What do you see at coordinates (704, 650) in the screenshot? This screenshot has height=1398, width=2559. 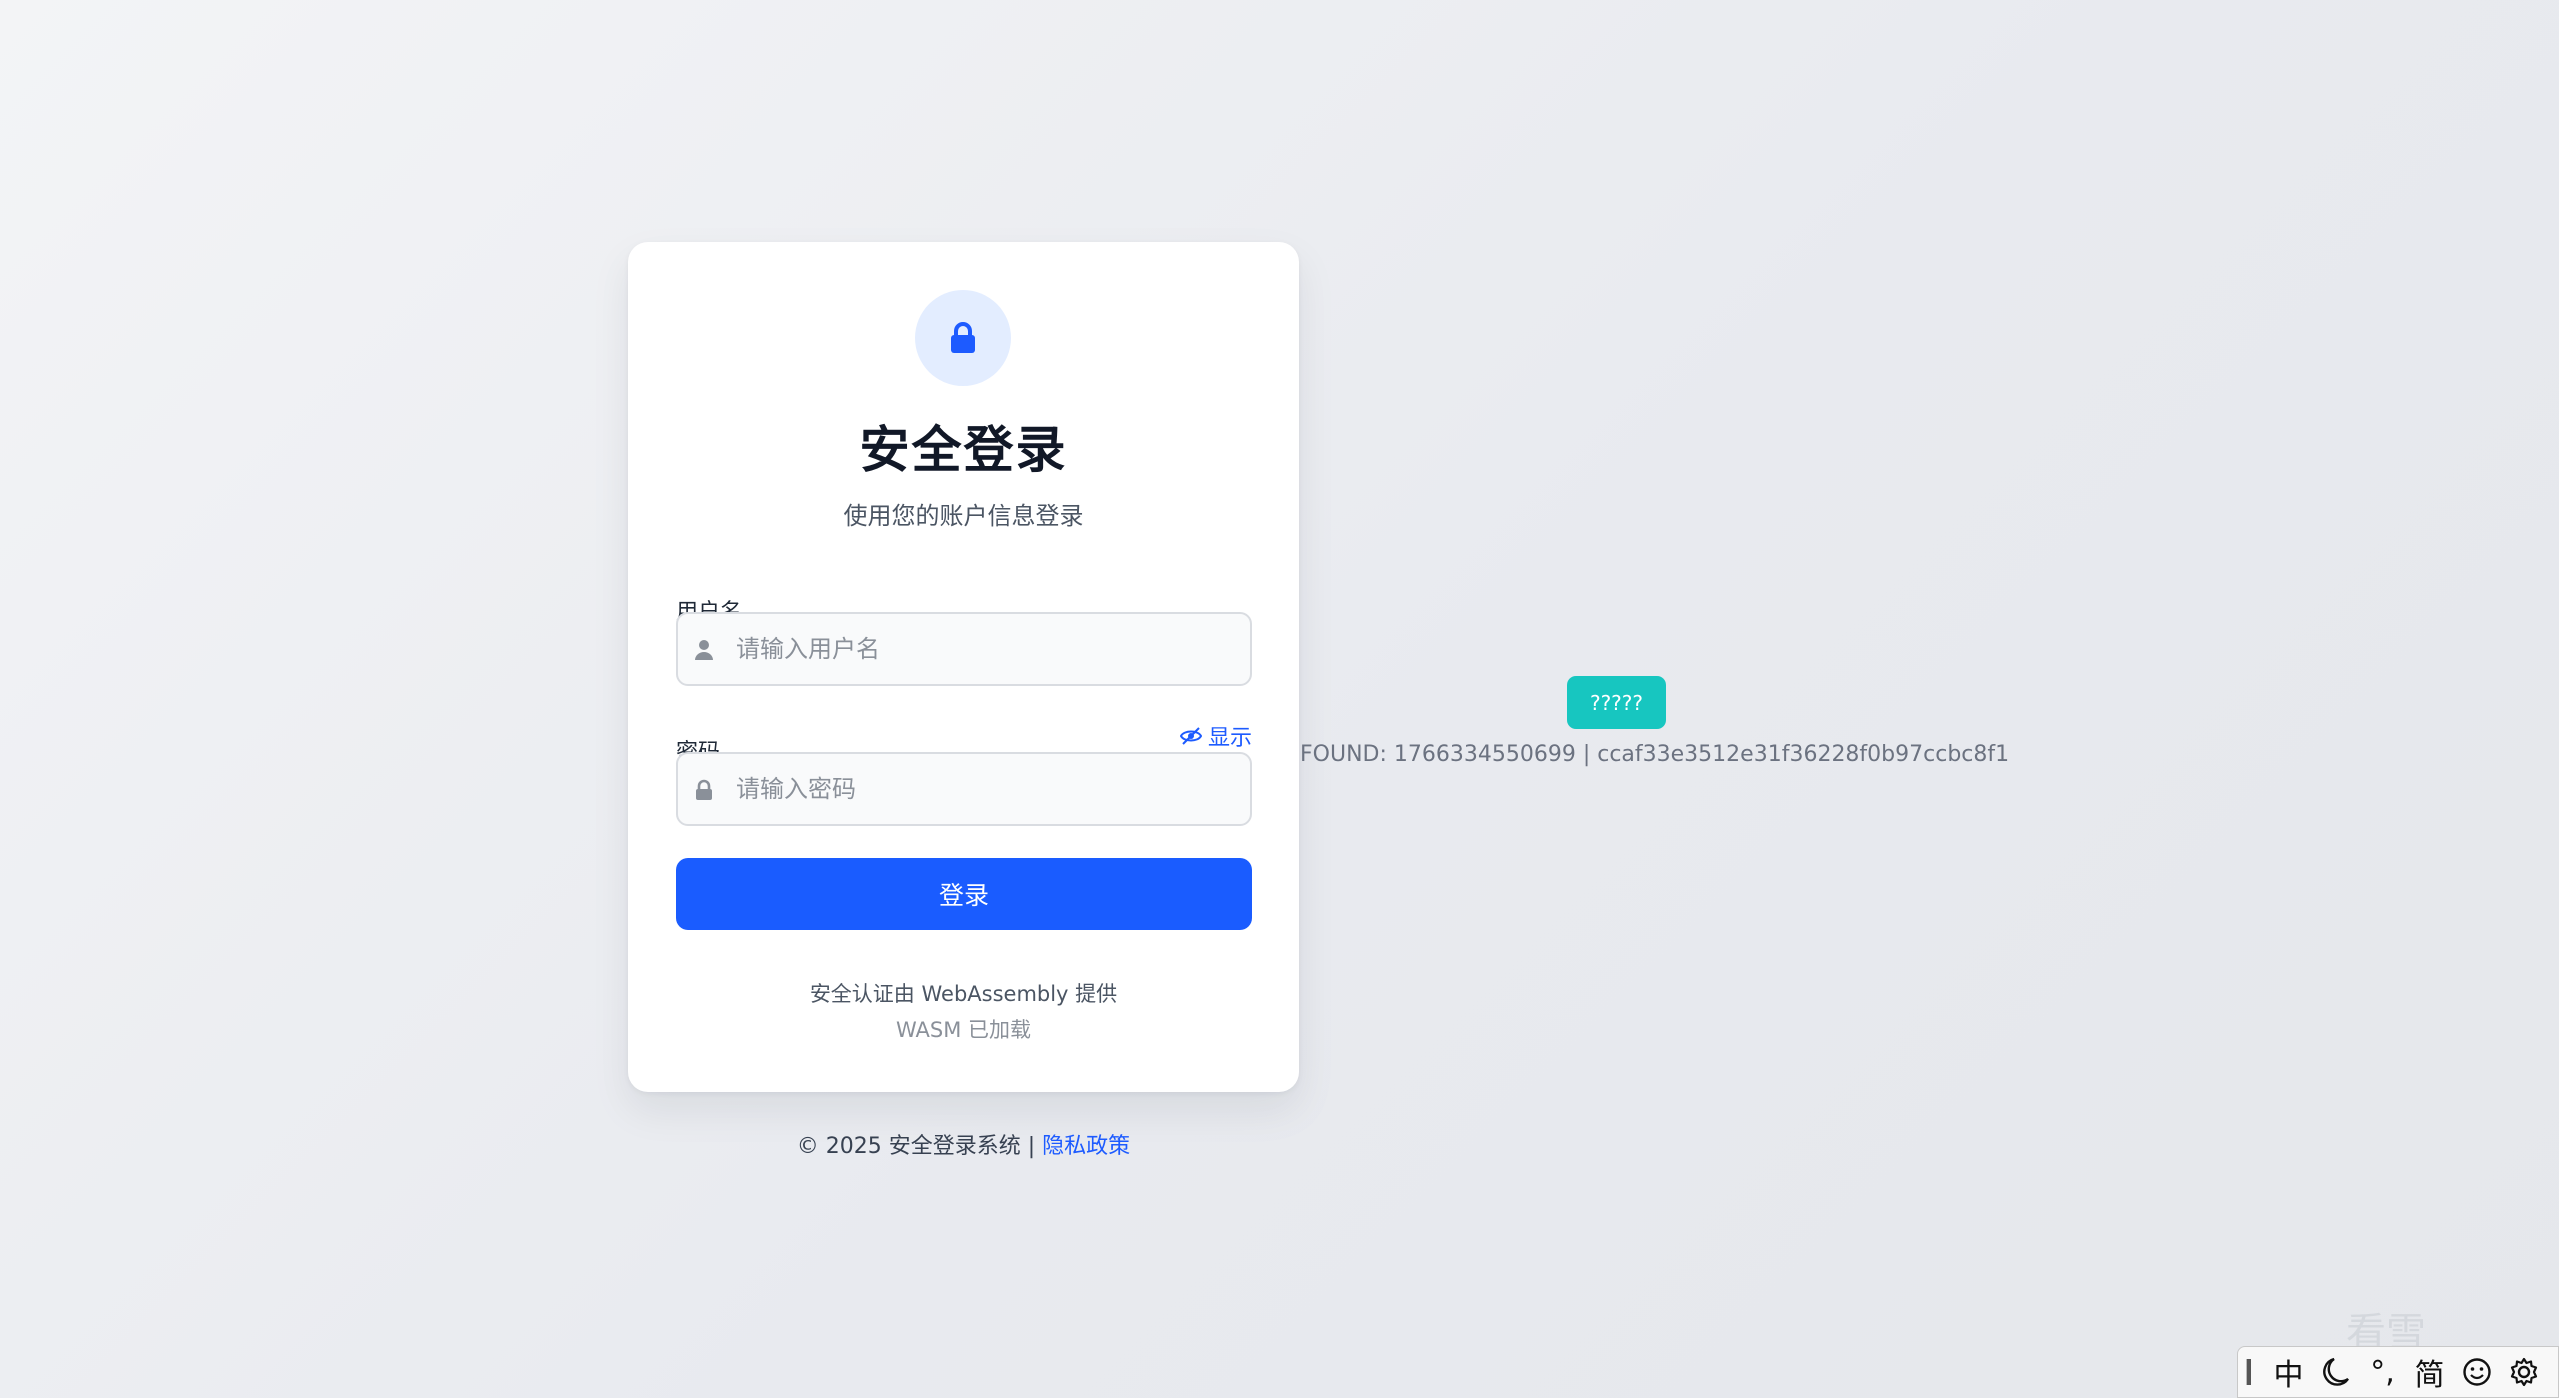 I see `user-icon` at bounding box center [704, 650].